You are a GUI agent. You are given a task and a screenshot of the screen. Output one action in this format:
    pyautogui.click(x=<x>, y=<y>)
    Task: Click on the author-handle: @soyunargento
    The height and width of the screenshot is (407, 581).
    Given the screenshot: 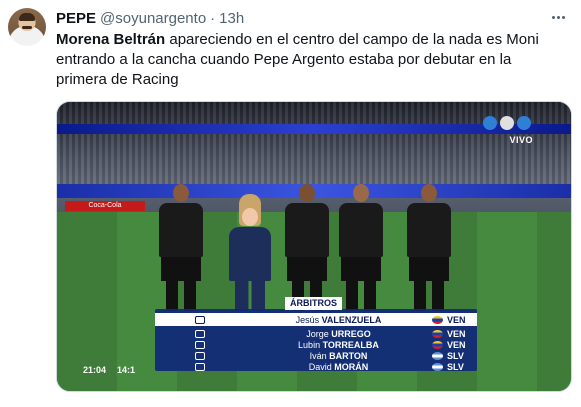 What is the action you would take?
    pyautogui.click(x=153, y=18)
    